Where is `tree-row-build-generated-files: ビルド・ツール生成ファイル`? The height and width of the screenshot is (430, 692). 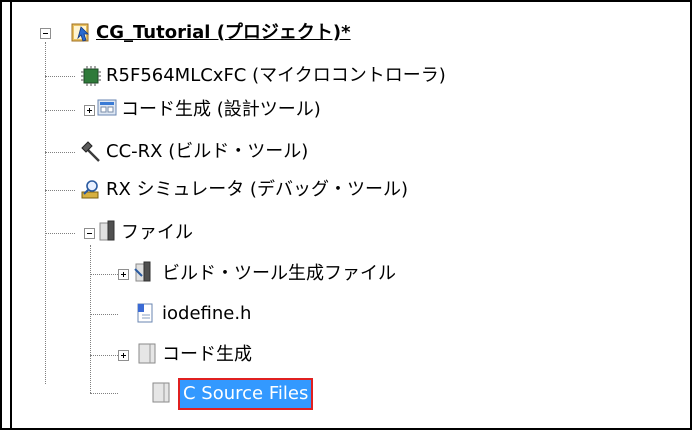
tree-row-build-generated-files: ビルド・ツール生成ファイル is located at coordinates (346, 274).